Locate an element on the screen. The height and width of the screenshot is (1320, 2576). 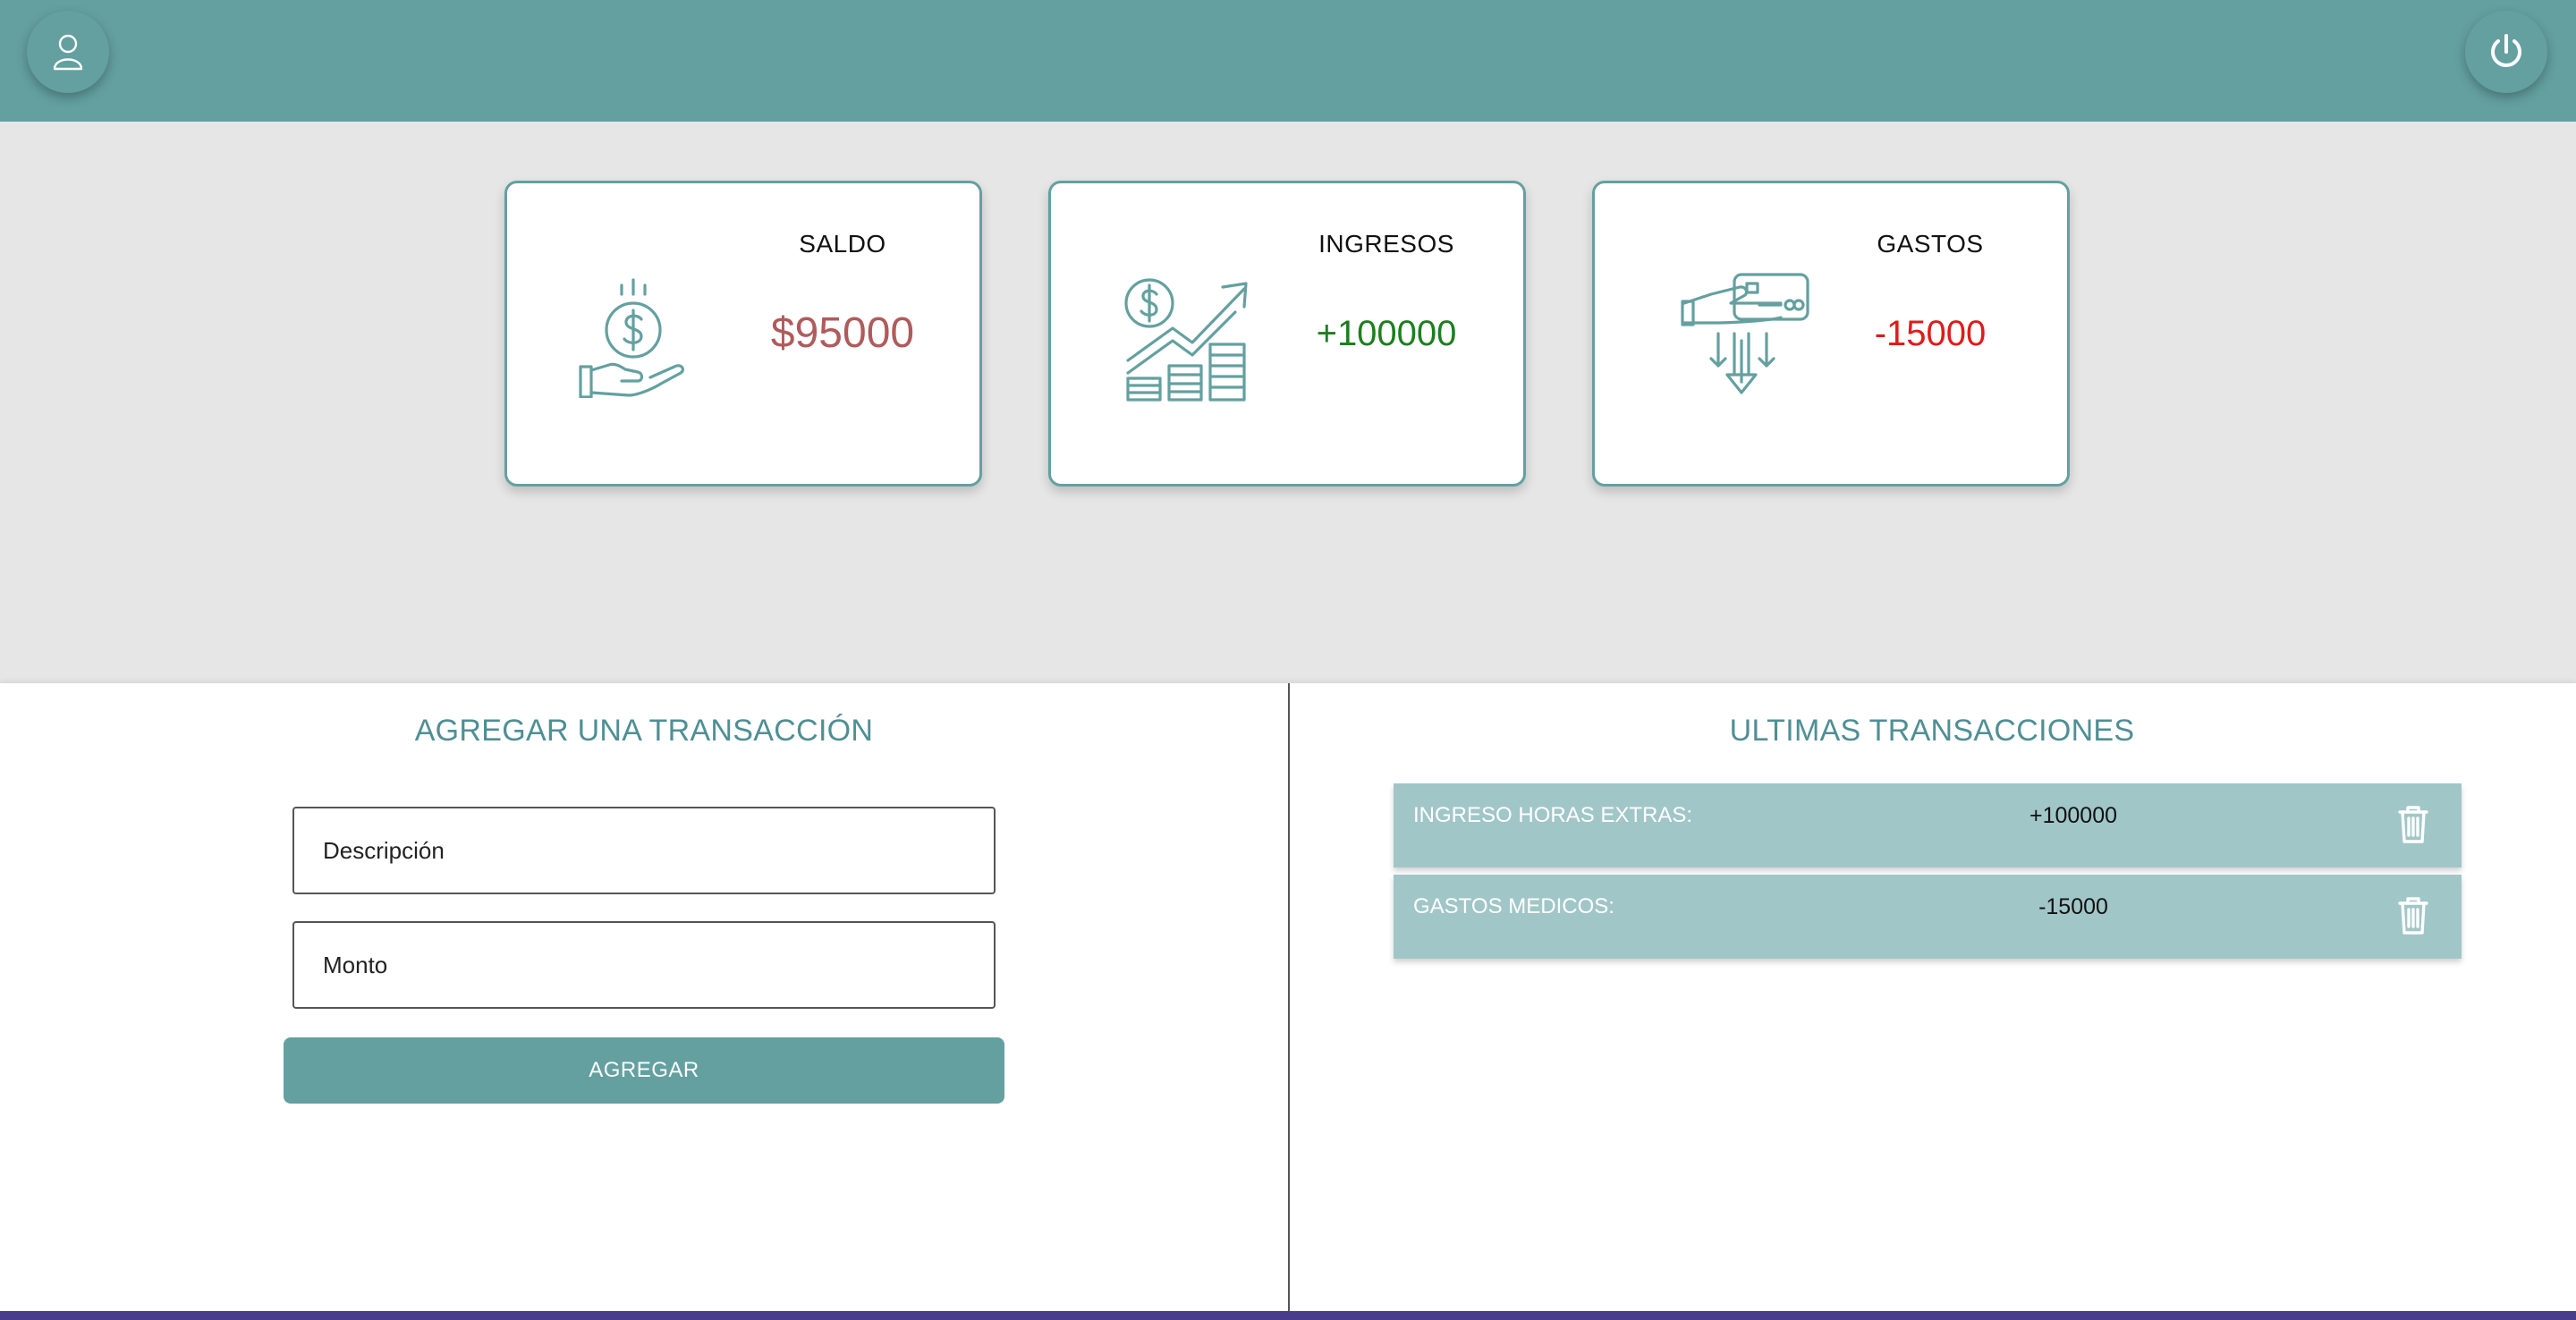
expenses-card: GASTOS -15000 is located at coordinates (1831, 334).